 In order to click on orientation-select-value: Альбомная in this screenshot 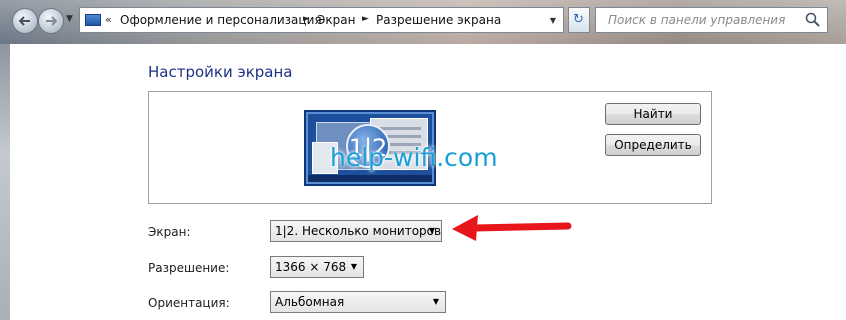, I will do `click(310, 302)`.